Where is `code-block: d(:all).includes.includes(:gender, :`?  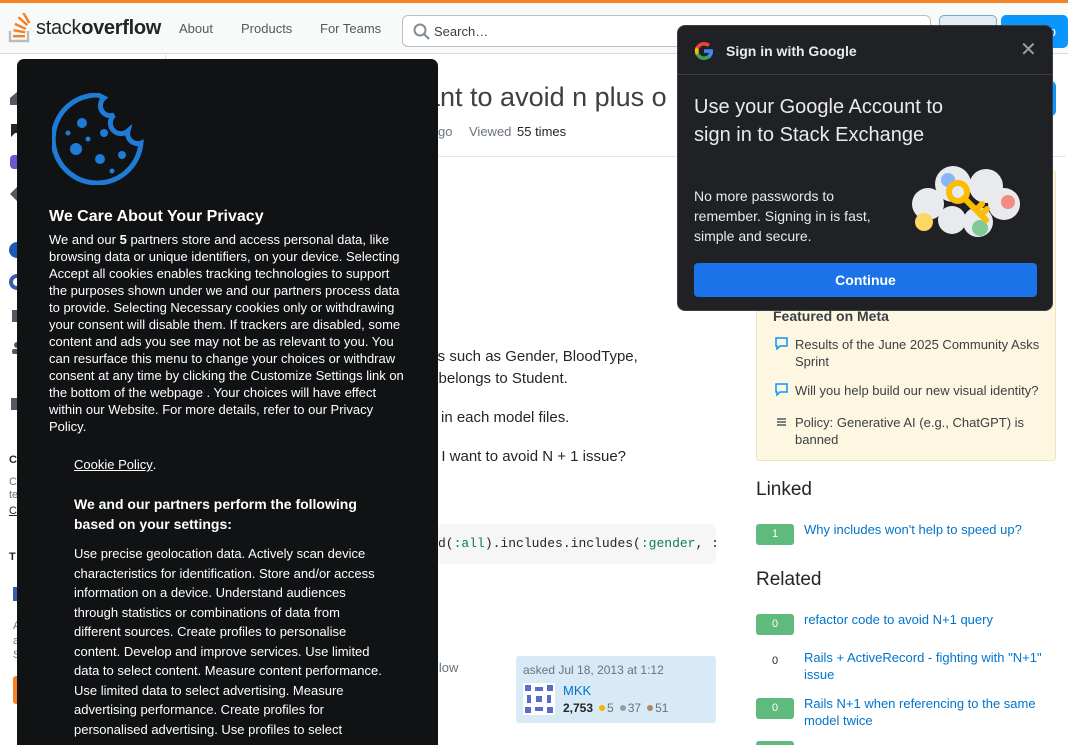 code-block: d(:all).includes.includes(:gender, : is located at coordinates (577, 544).